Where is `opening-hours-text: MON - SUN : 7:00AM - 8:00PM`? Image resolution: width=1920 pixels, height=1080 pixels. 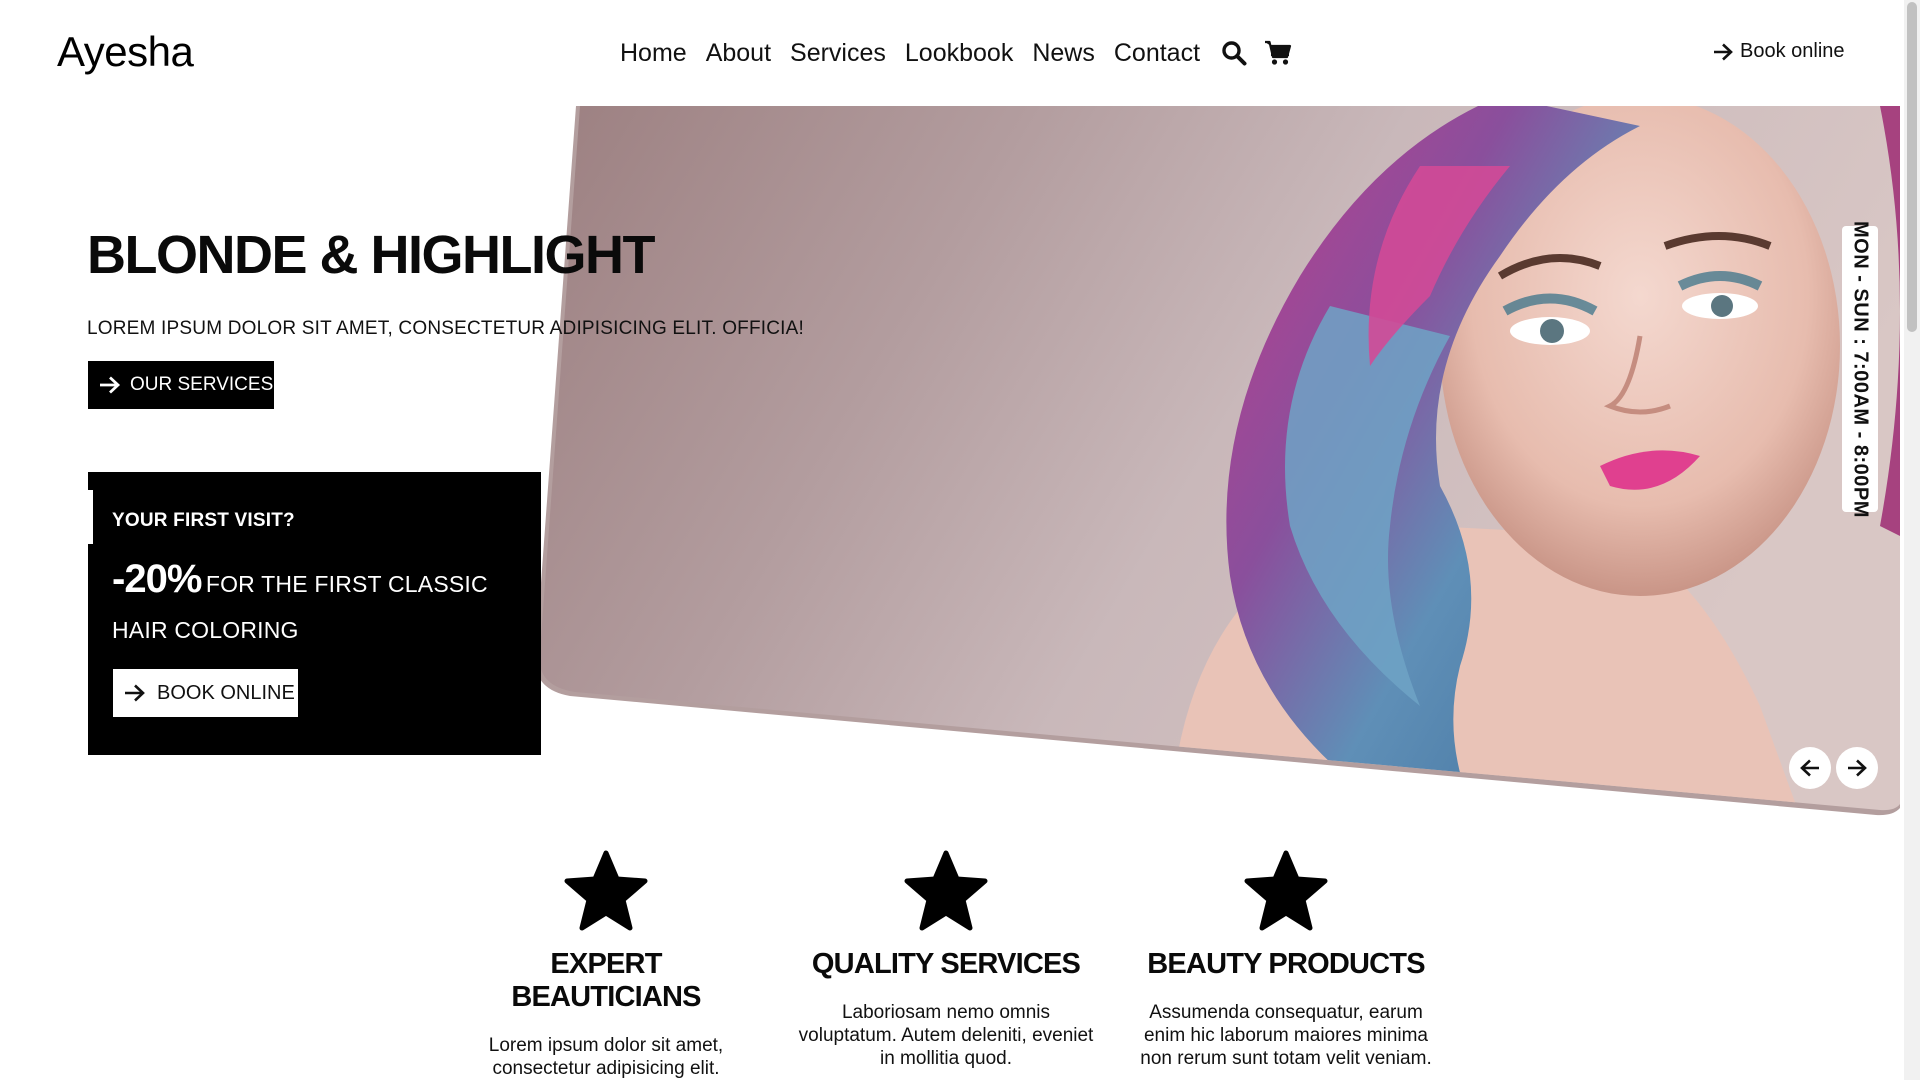 opening-hours-text: MON - SUN : 7:00AM - 8:00PM is located at coordinates (1860, 369).